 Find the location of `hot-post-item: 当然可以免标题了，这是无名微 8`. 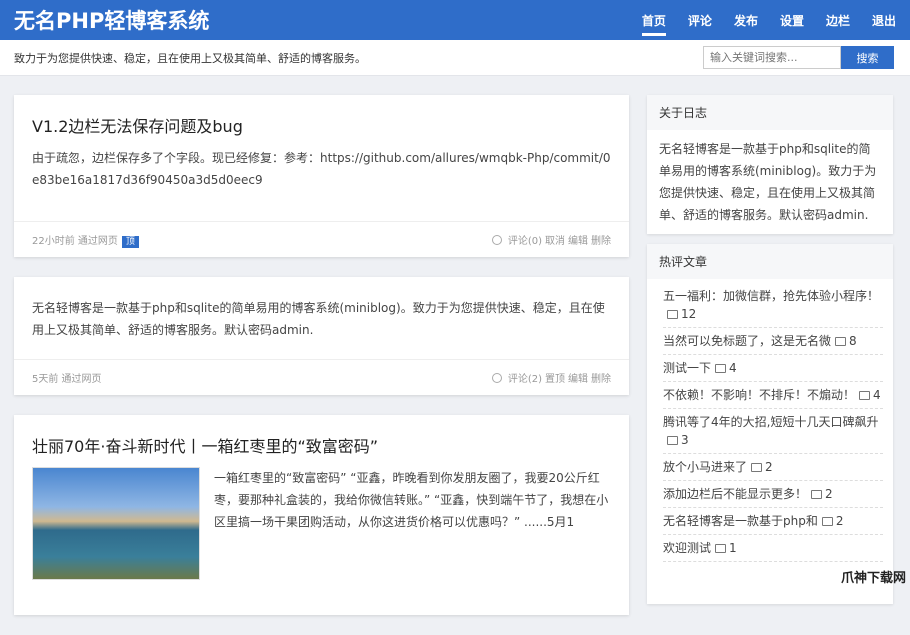

hot-post-item: 当然可以免标题了，这是无名微 8 is located at coordinates (773, 341).